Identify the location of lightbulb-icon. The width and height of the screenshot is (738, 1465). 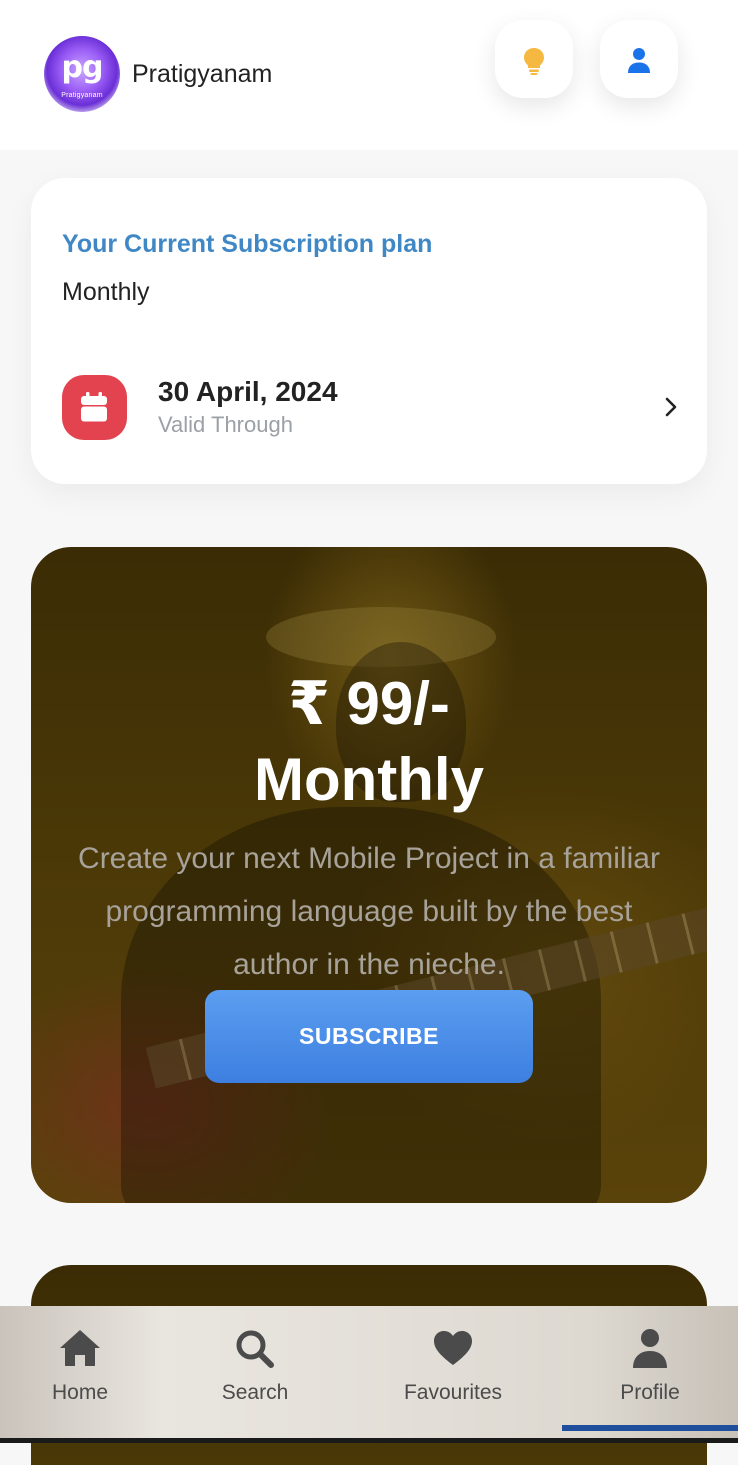
(534, 61).